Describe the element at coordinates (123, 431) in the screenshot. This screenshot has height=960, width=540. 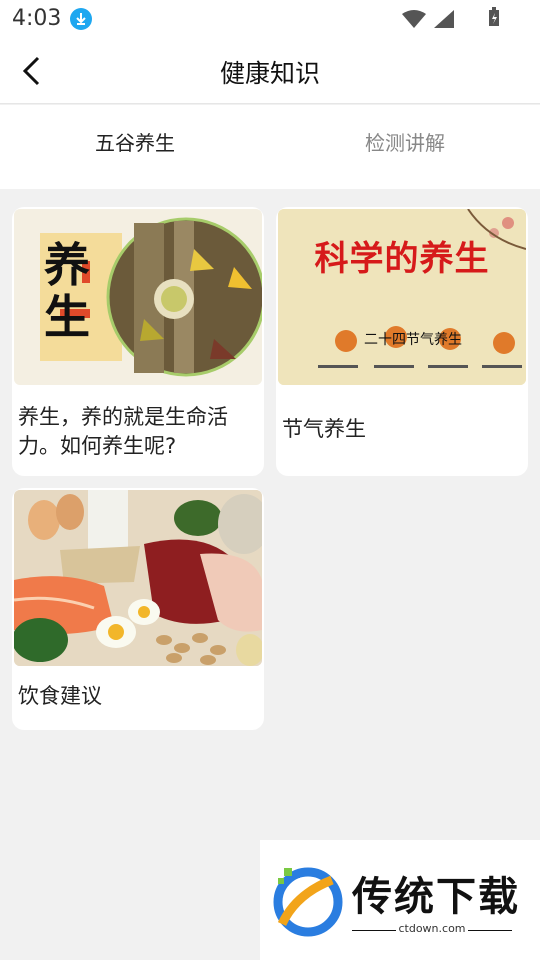
I see `article-title: 养生，养的就是生命活力。如何养生呢?` at that location.